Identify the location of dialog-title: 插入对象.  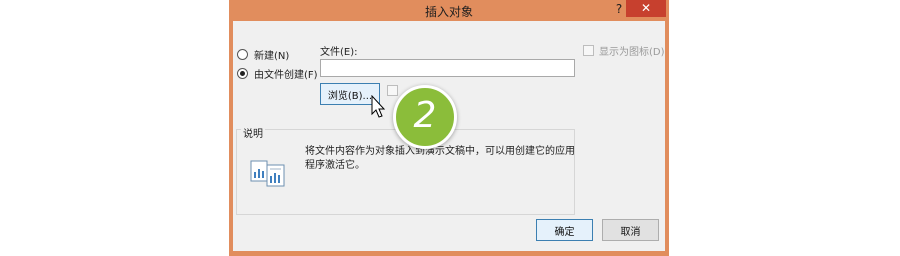
(448, 12).